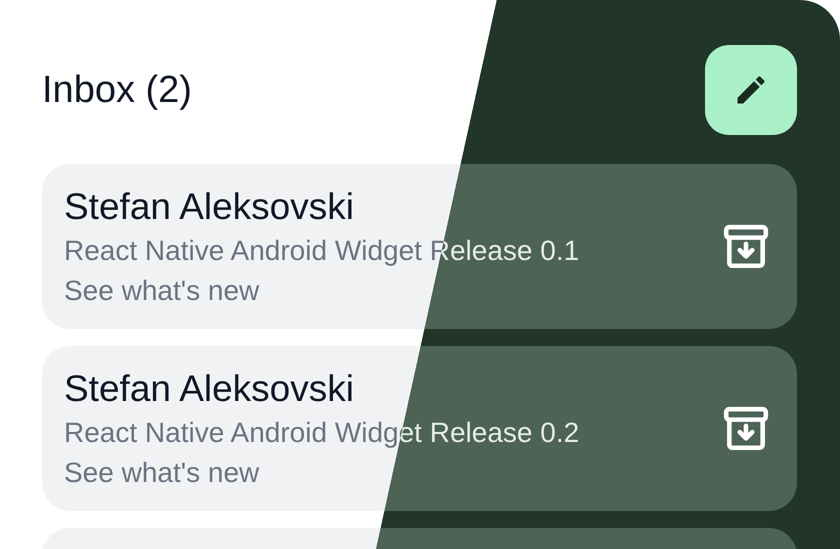  What do you see at coordinates (751, 90) in the screenshot?
I see `compose-button` at bounding box center [751, 90].